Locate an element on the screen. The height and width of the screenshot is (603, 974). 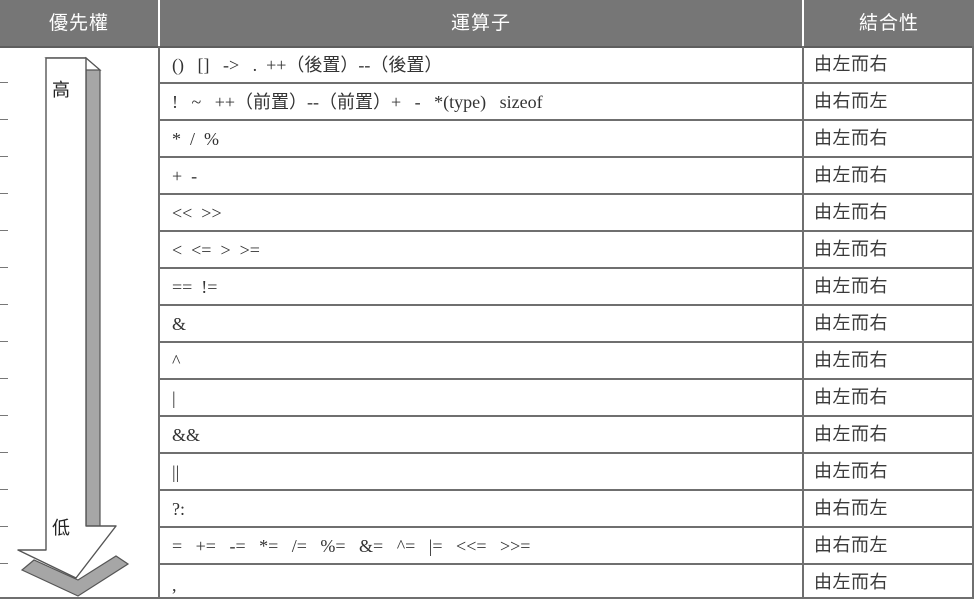
table-row: + - 由左而右 is located at coordinates (487, 176).